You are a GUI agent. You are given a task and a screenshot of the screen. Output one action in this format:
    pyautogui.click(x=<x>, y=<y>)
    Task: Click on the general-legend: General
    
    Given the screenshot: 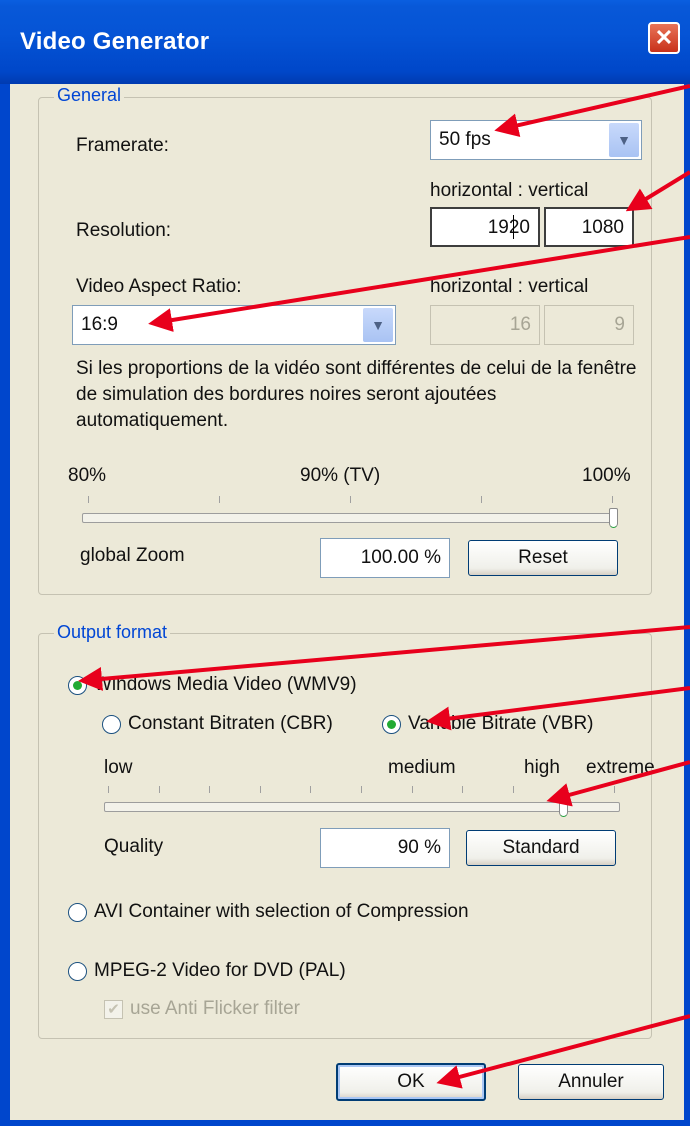 What is the action you would take?
    pyautogui.click(x=89, y=95)
    